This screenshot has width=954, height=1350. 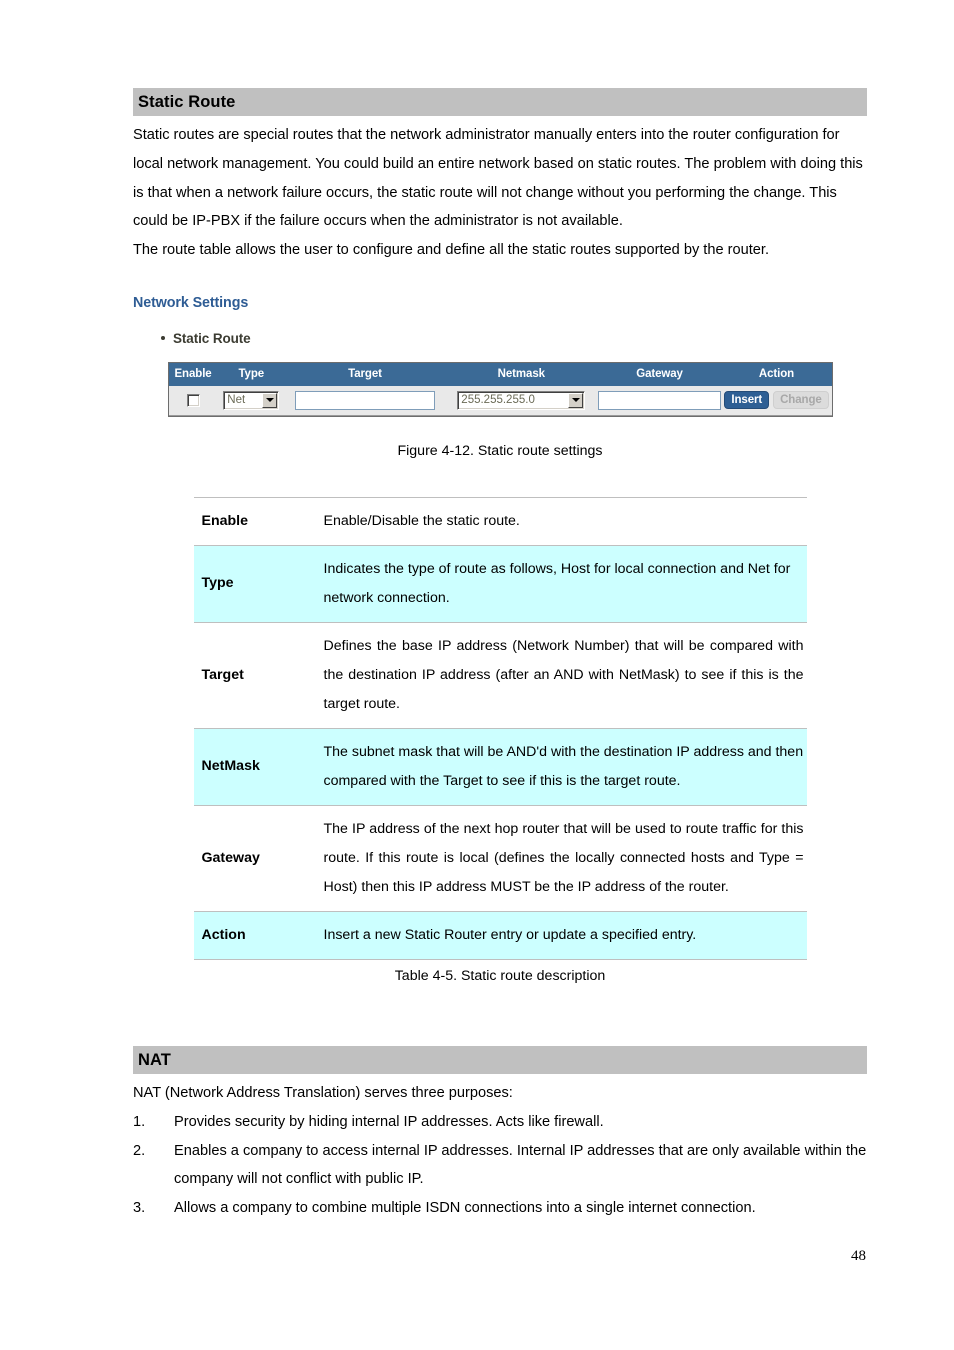 I want to click on widget-entry-row: Net 255.255.255.0 Insert Change, so click(x=500, y=400).